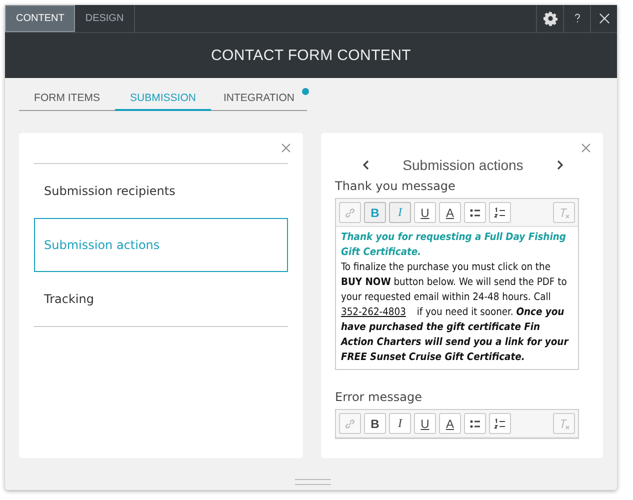 The image size is (633, 500). Describe the element at coordinates (399, 423) in the screenshot. I see `italic-button: I` at that location.